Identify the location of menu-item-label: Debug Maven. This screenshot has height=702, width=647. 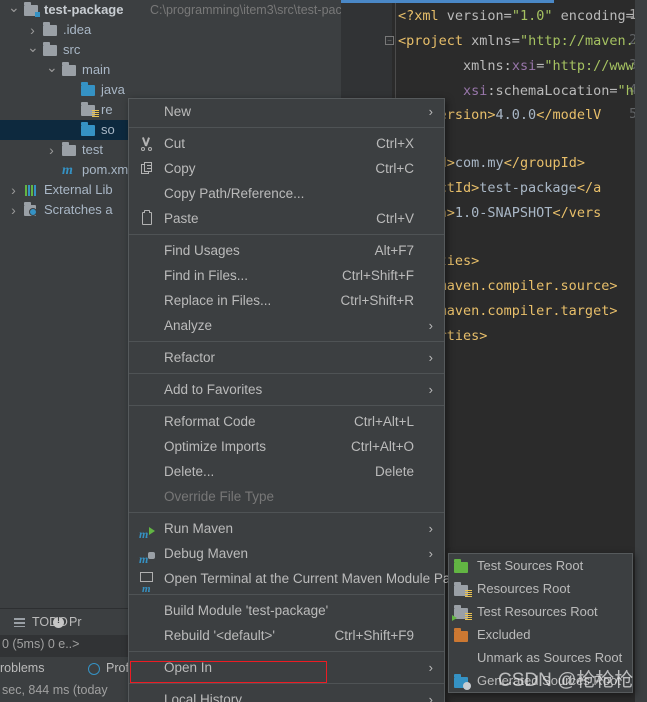
(206, 553).